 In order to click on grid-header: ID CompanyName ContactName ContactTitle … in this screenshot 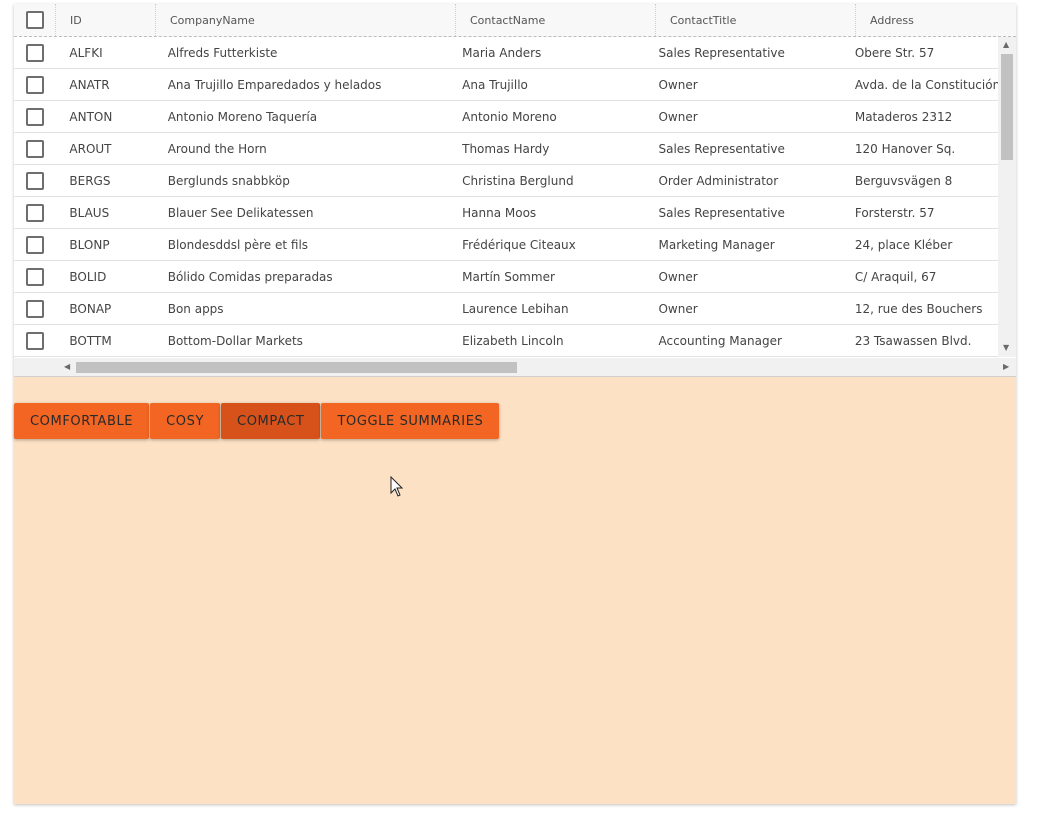, I will do `click(515, 20)`.